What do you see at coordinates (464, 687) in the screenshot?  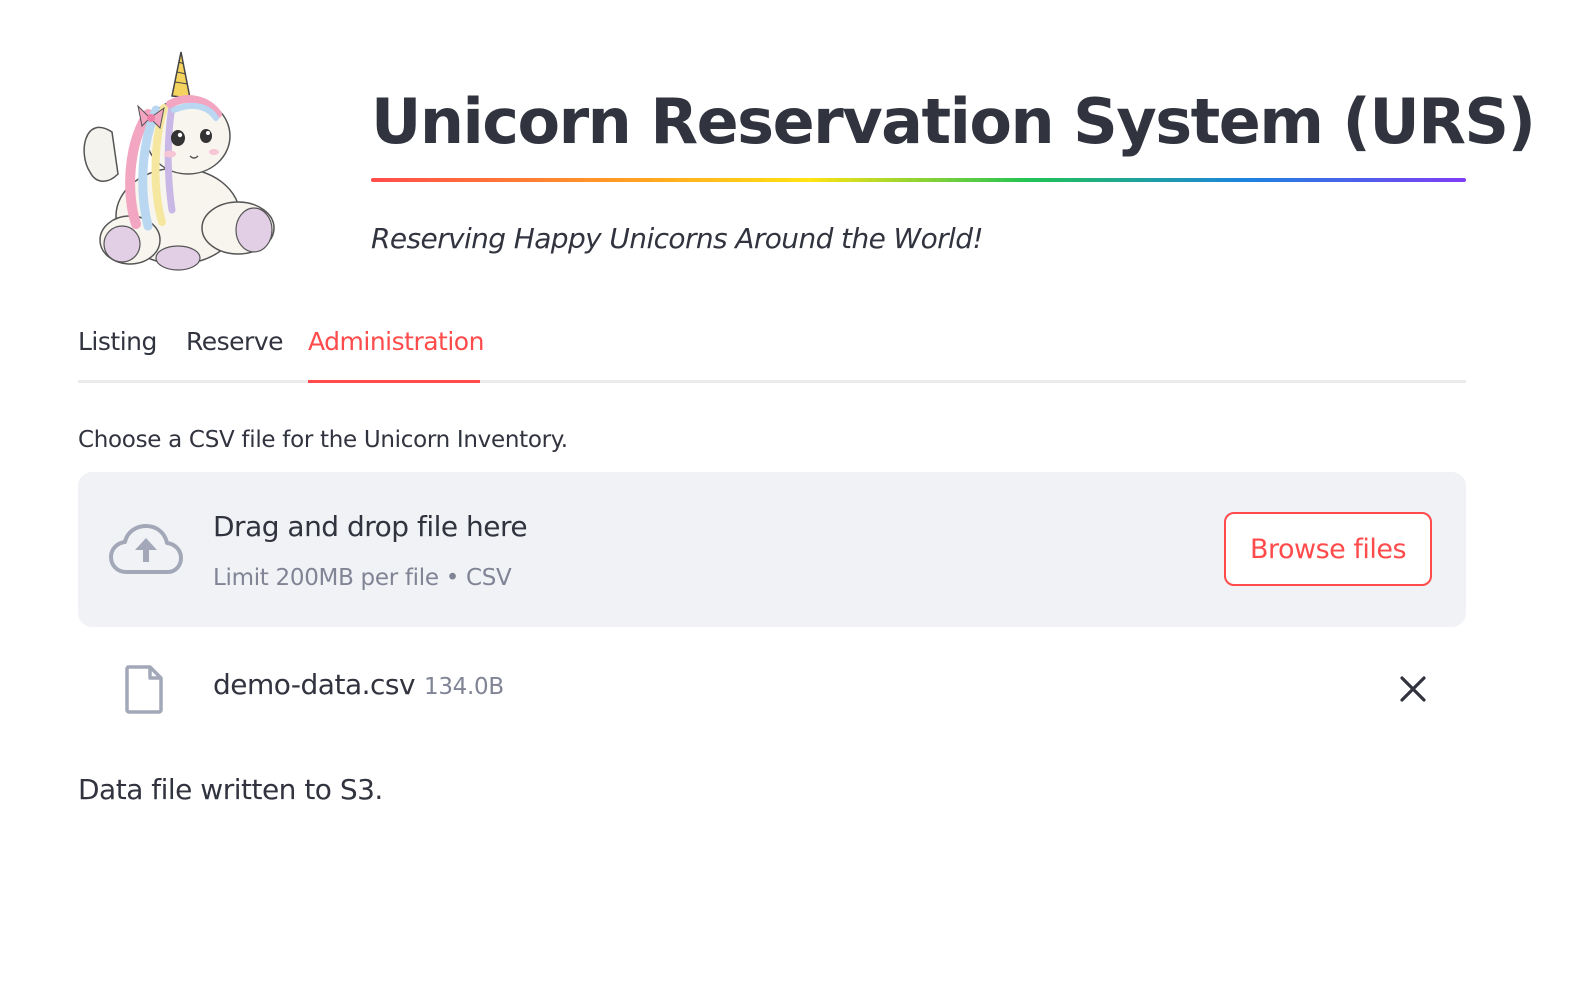 I see `uploaded-file-size: 134.0B` at bounding box center [464, 687].